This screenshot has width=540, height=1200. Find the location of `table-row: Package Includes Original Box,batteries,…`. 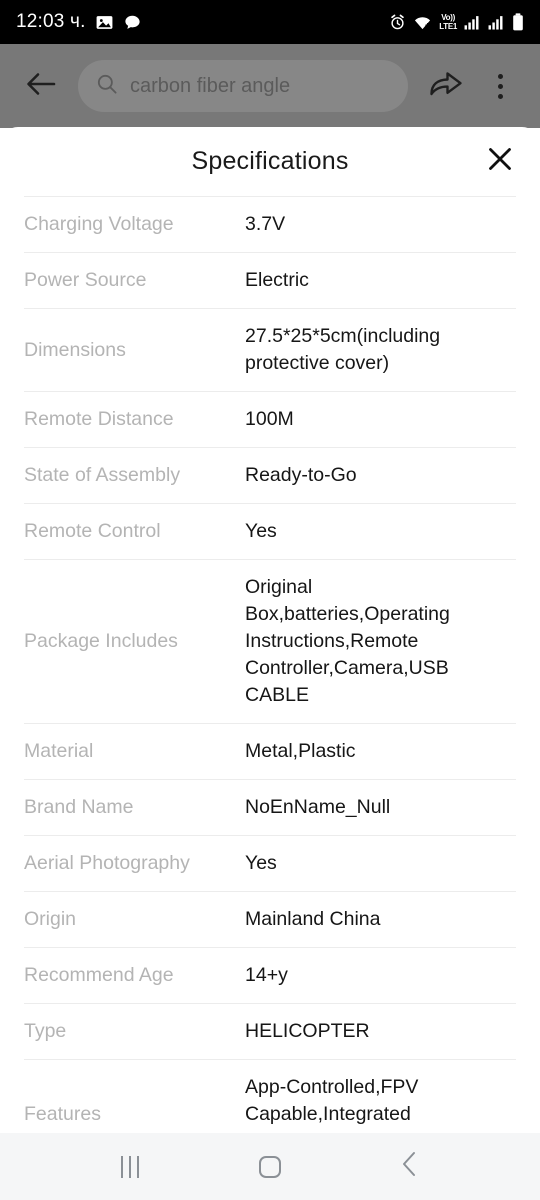

table-row: Package Includes Original Box,batteries,… is located at coordinates (270, 641).